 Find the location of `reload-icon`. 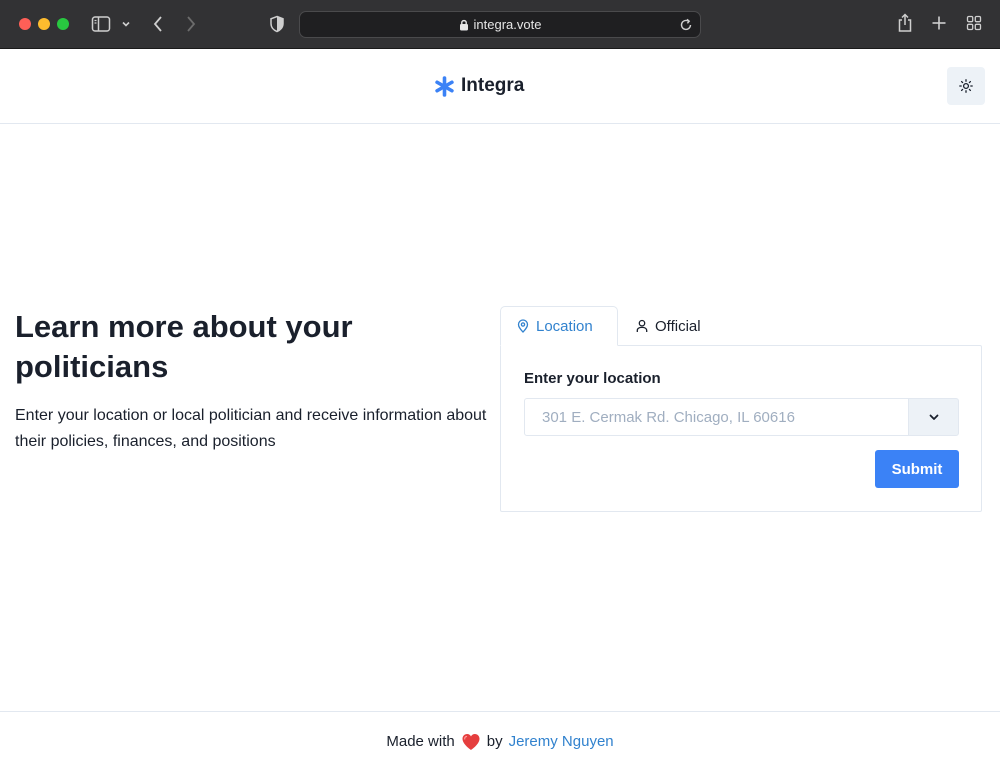

reload-icon is located at coordinates (686, 25).